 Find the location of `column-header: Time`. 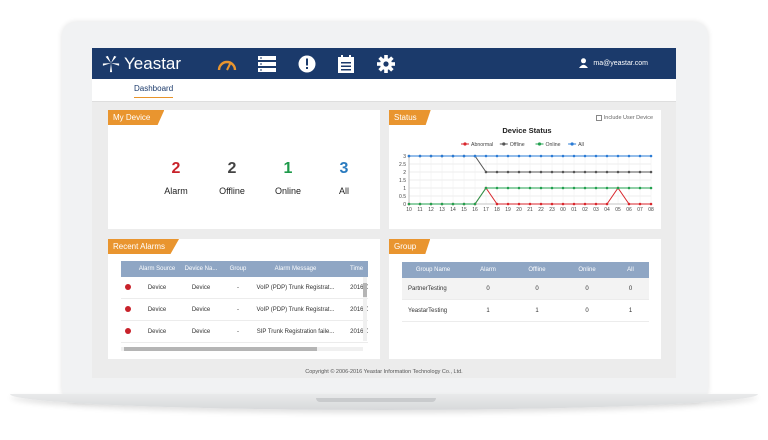

column-header: Time is located at coordinates (353, 269).